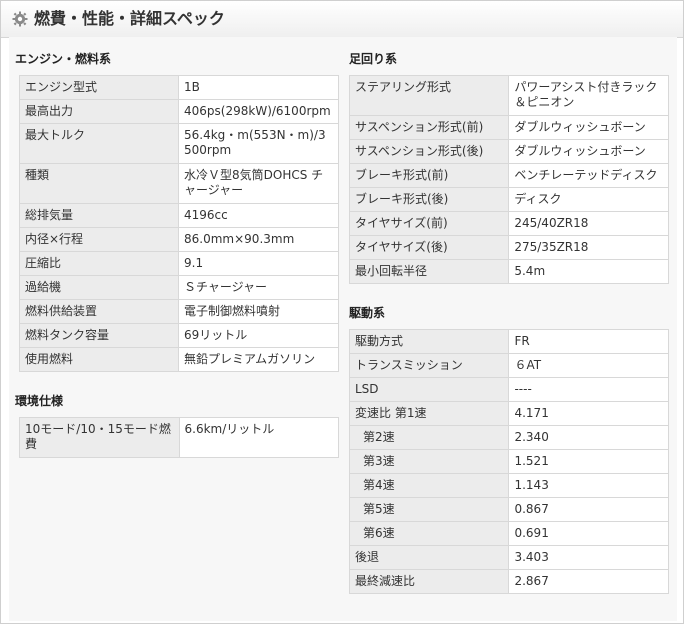 Image resolution: width=684 pixels, height=624 pixels. I want to click on row-label: 圧縮比, so click(99, 263).